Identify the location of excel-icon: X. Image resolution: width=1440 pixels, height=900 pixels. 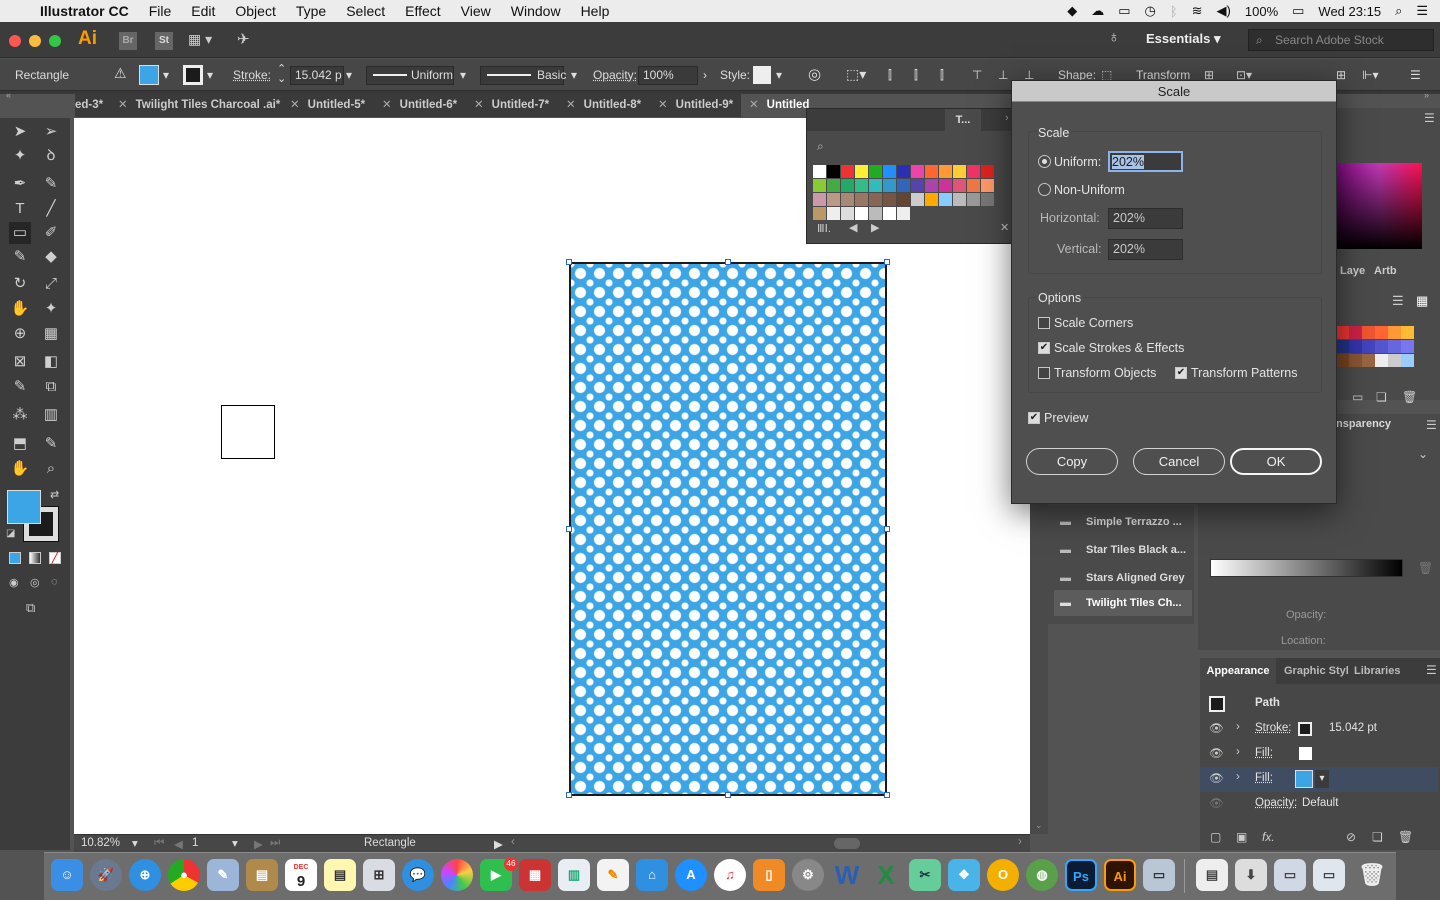
(886, 875).